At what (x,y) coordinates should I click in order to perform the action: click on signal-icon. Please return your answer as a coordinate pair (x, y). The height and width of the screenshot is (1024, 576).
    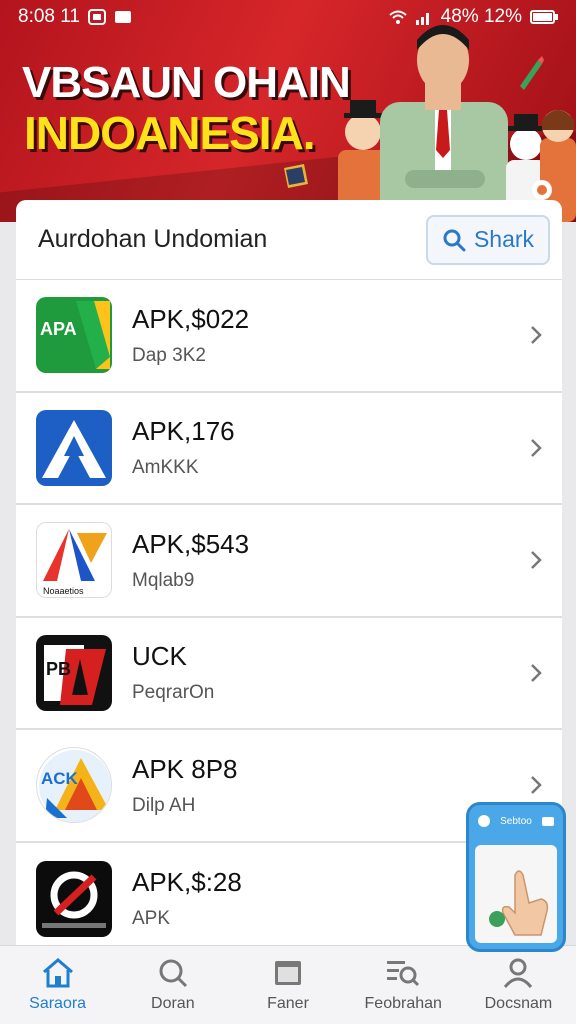
    Looking at the image, I should click on (422, 19).